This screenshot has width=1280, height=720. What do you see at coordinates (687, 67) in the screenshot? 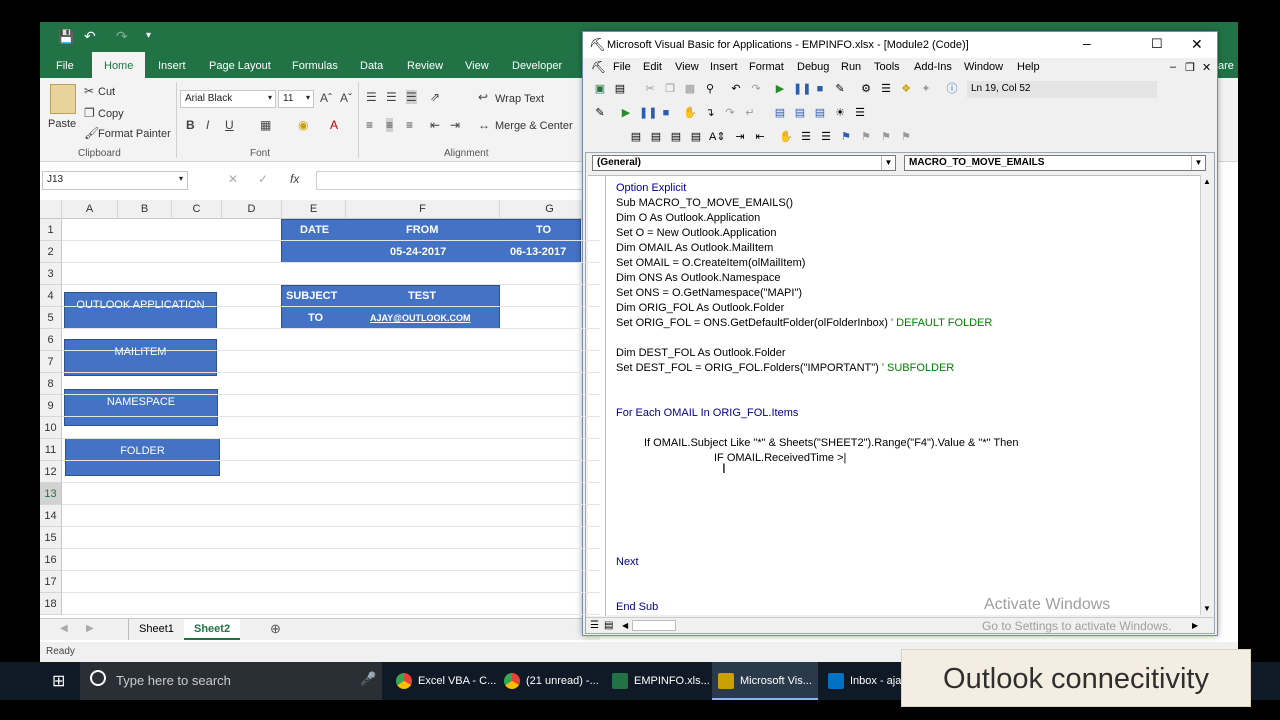
I see `menu-view: View` at bounding box center [687, 67].